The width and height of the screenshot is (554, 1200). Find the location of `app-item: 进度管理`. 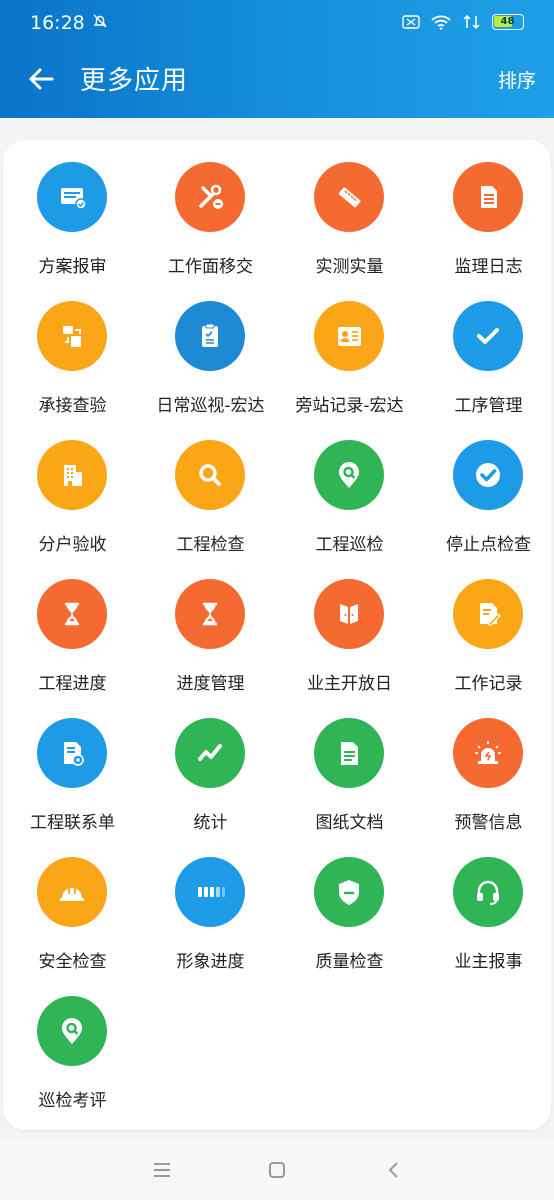

app-item: 进度管理 is located at coordinates (210, 626).